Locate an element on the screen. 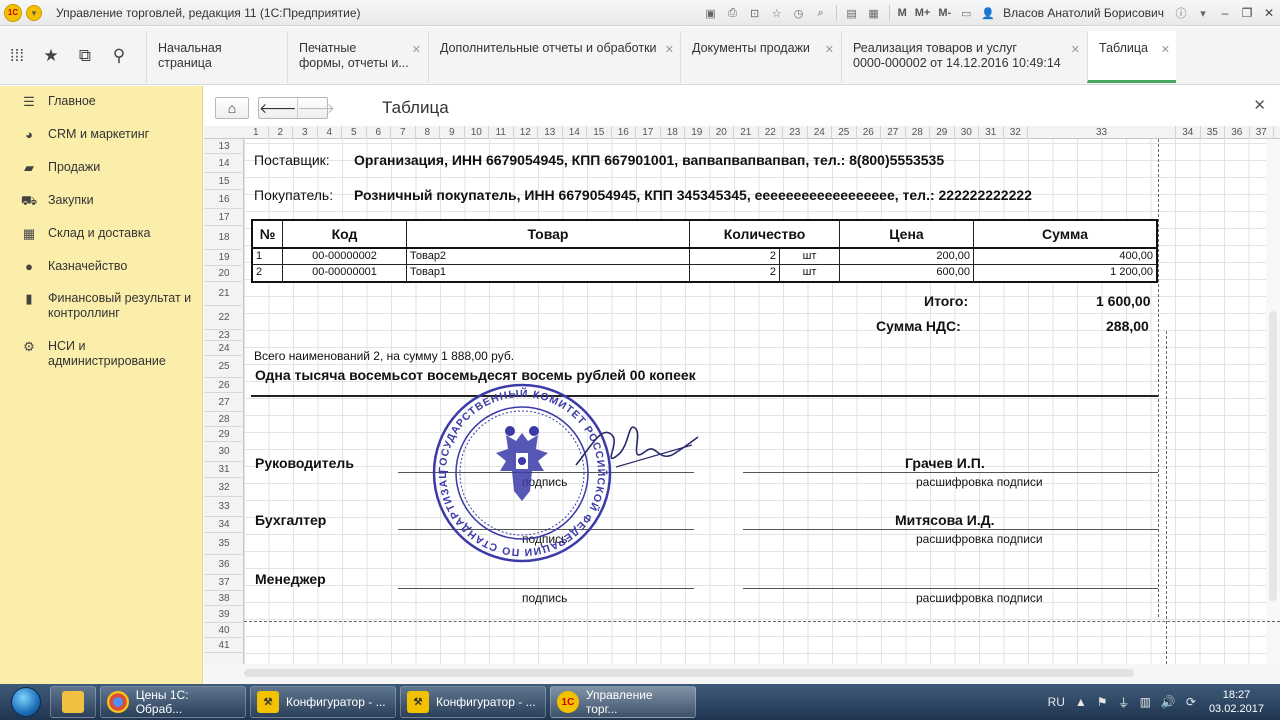 This screenshot has height=720, width=1280. volume-icon: 🔊 is located at coordinates (1168, 702).